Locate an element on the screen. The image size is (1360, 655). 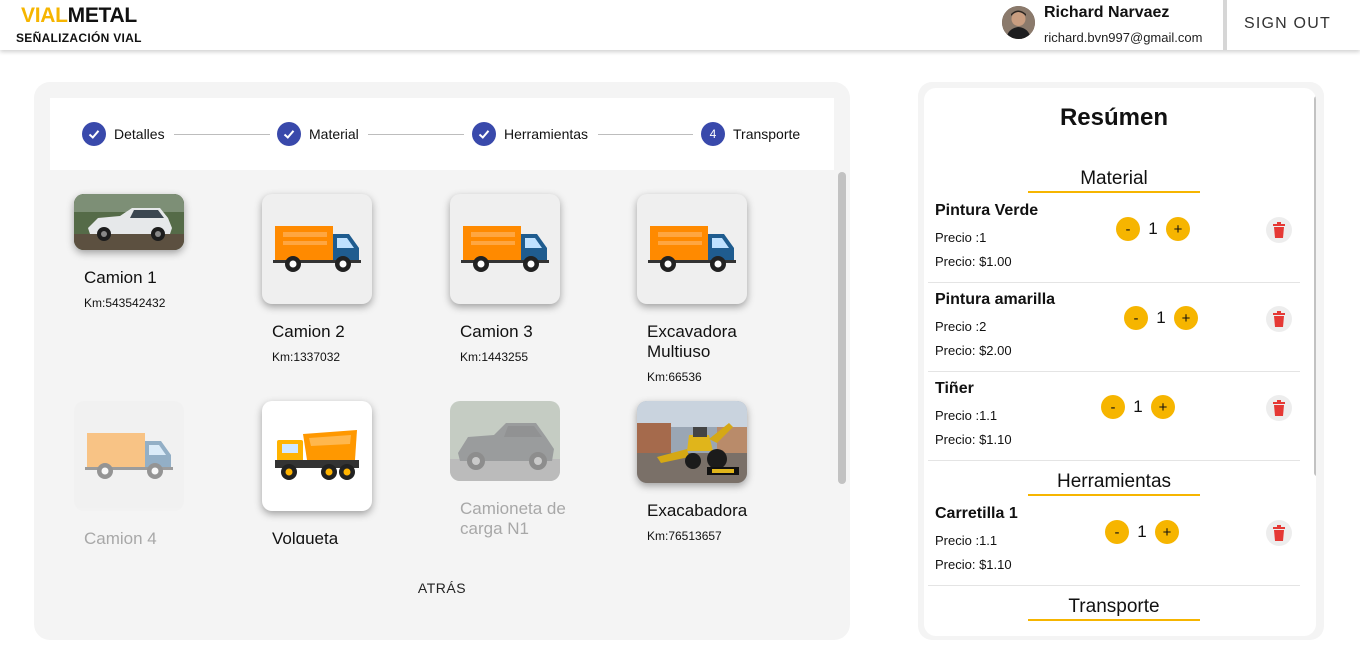
vehicle-card-camion-2: Camion 2 Km:1337032 is located at coordinates (347, 279).